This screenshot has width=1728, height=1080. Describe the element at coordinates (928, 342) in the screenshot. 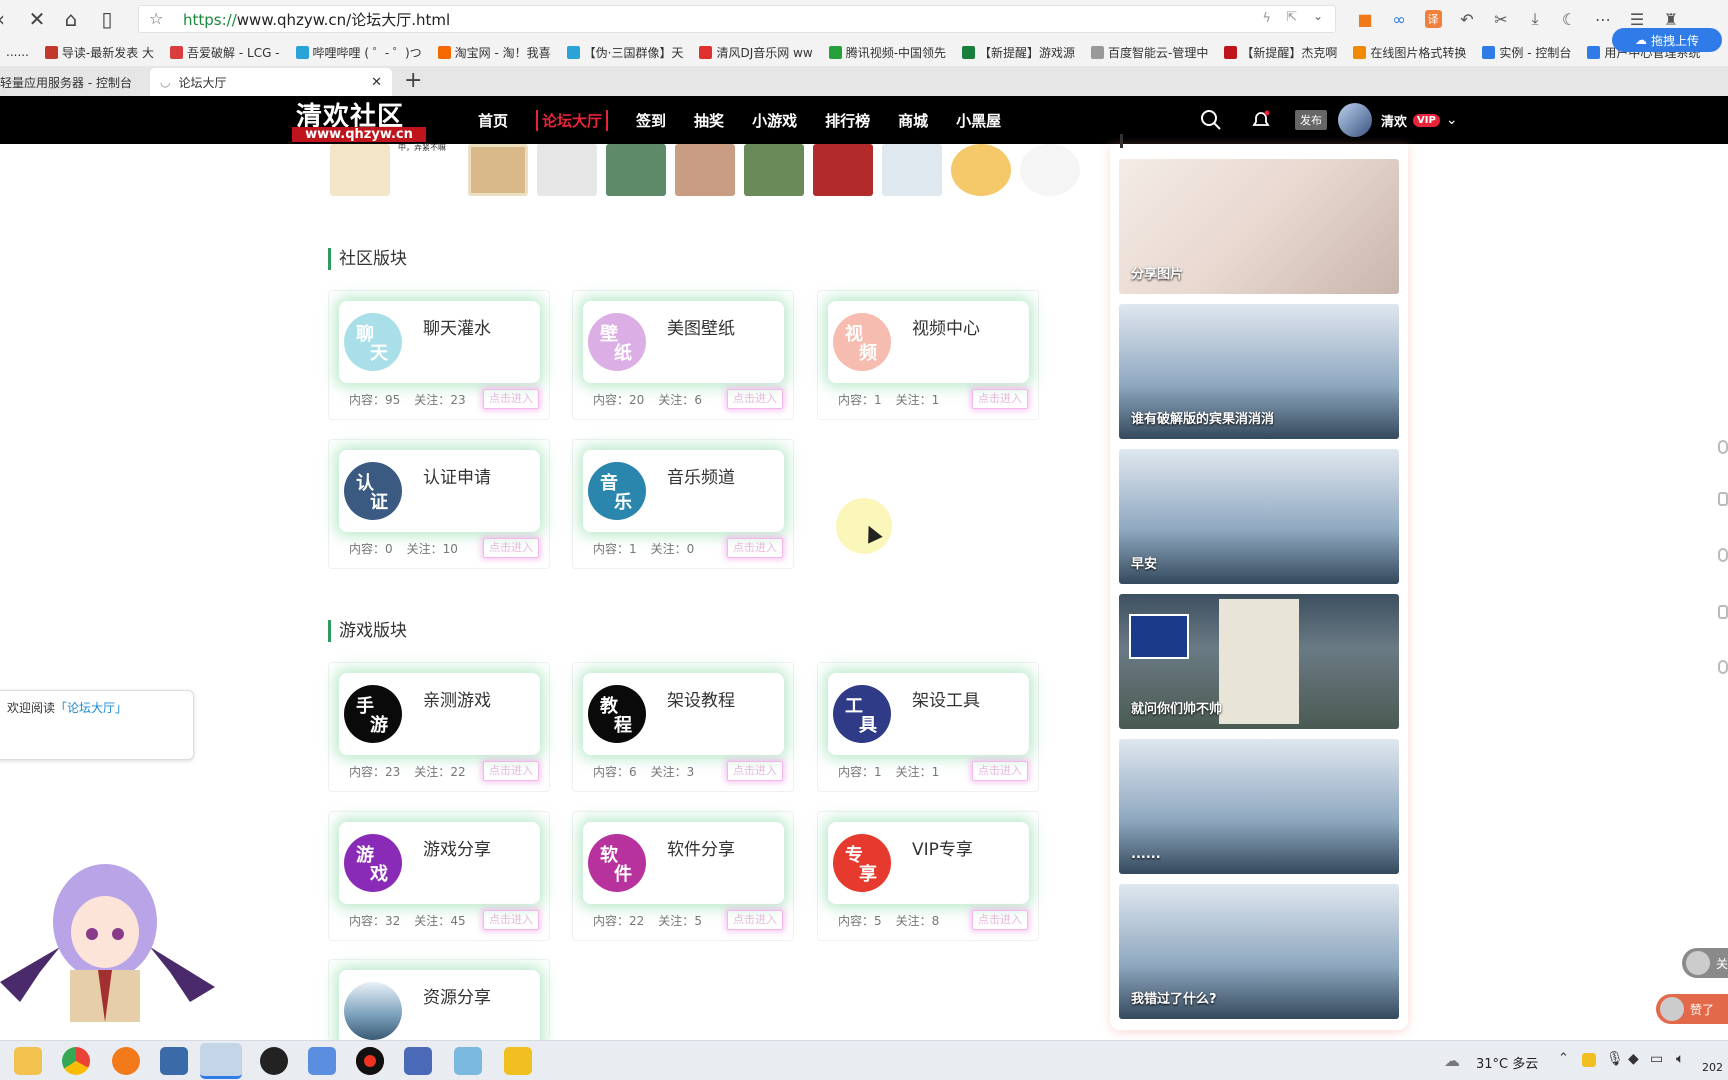

I see `board-card-body: 视频视频中心` at that location.